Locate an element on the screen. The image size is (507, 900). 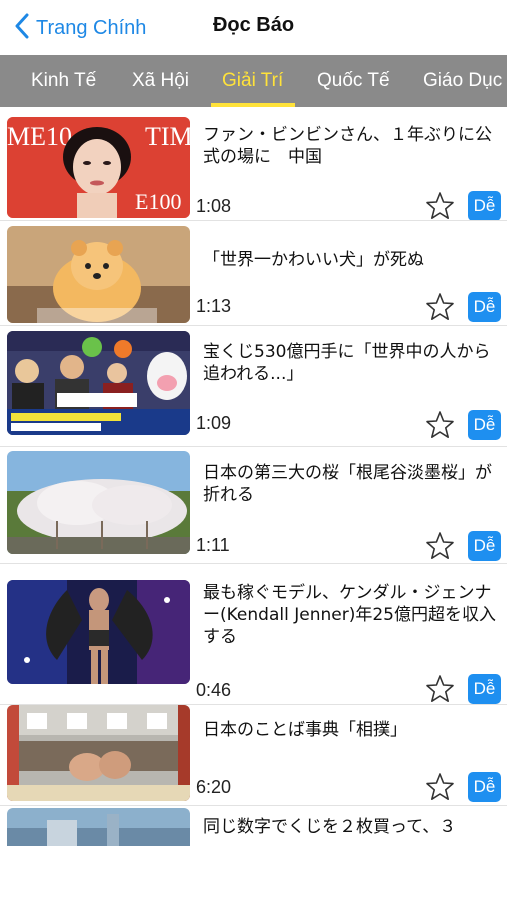
svg-text: ME10 is located at coordinates (39, 136).